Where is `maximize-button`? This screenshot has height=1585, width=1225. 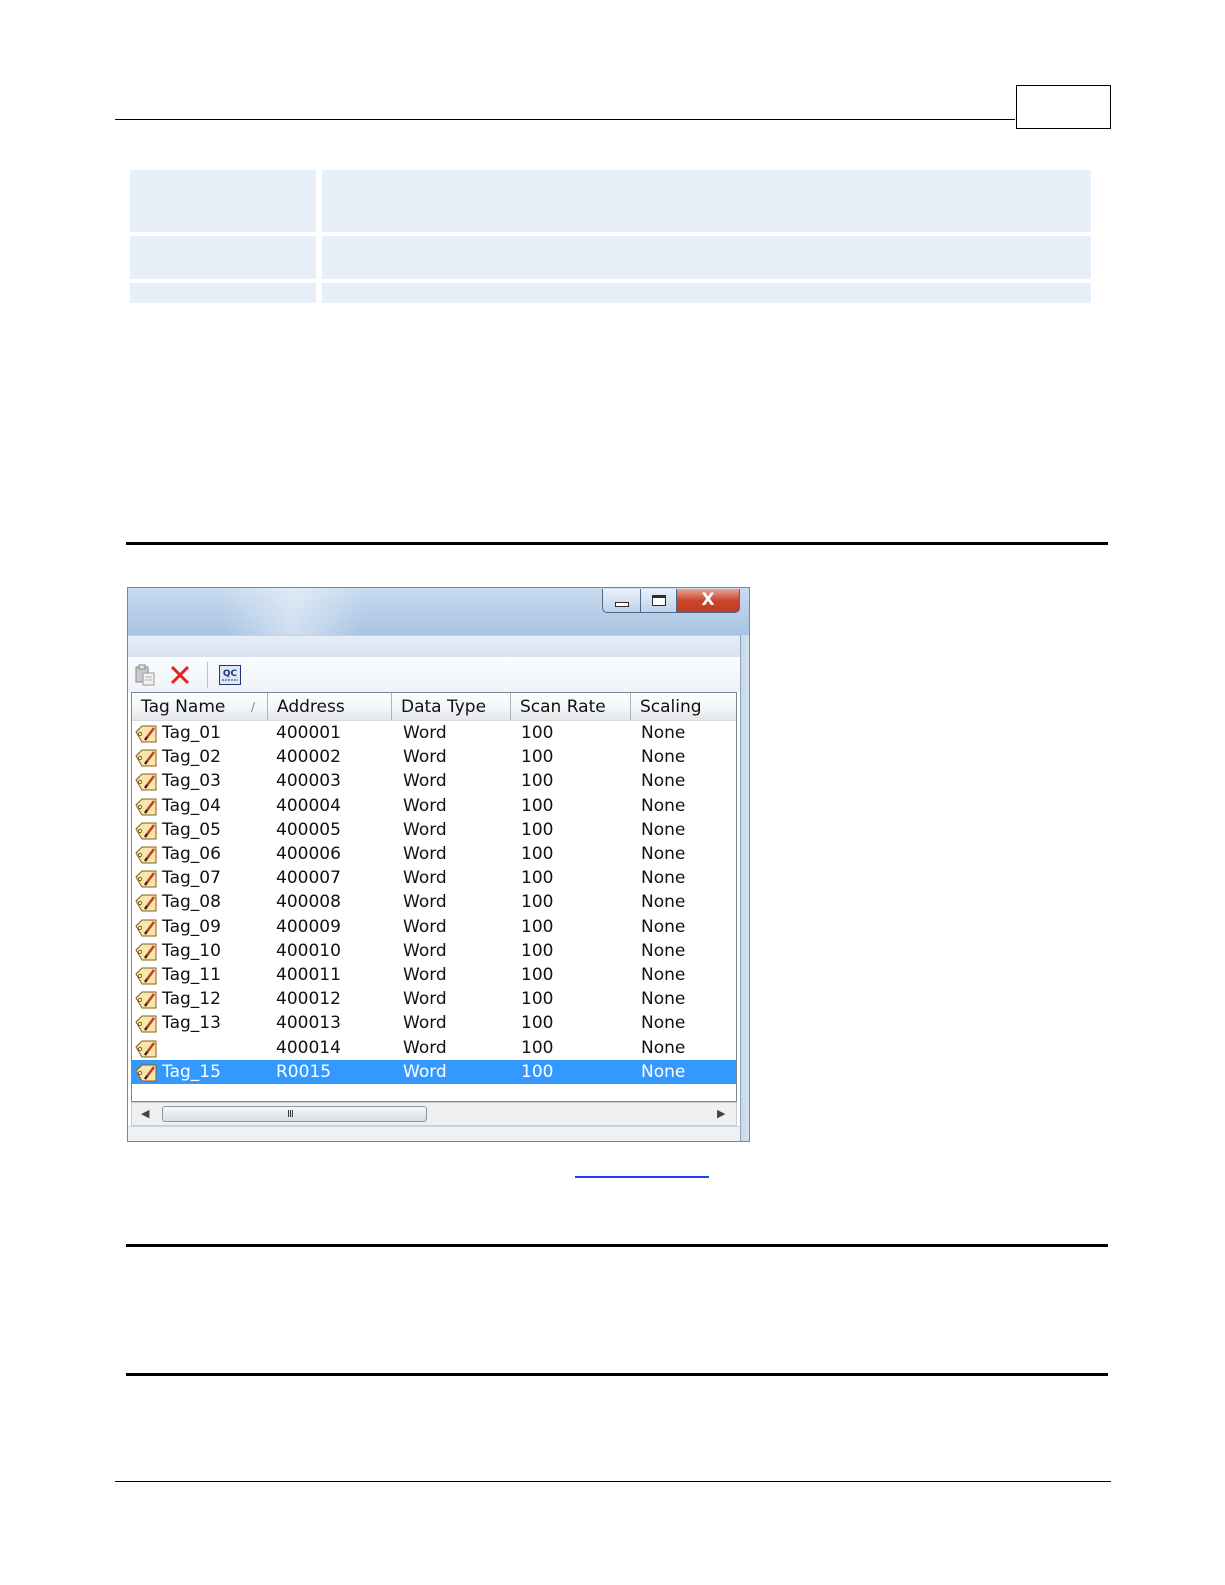
maximize-button is located at coordinates (658, 601).